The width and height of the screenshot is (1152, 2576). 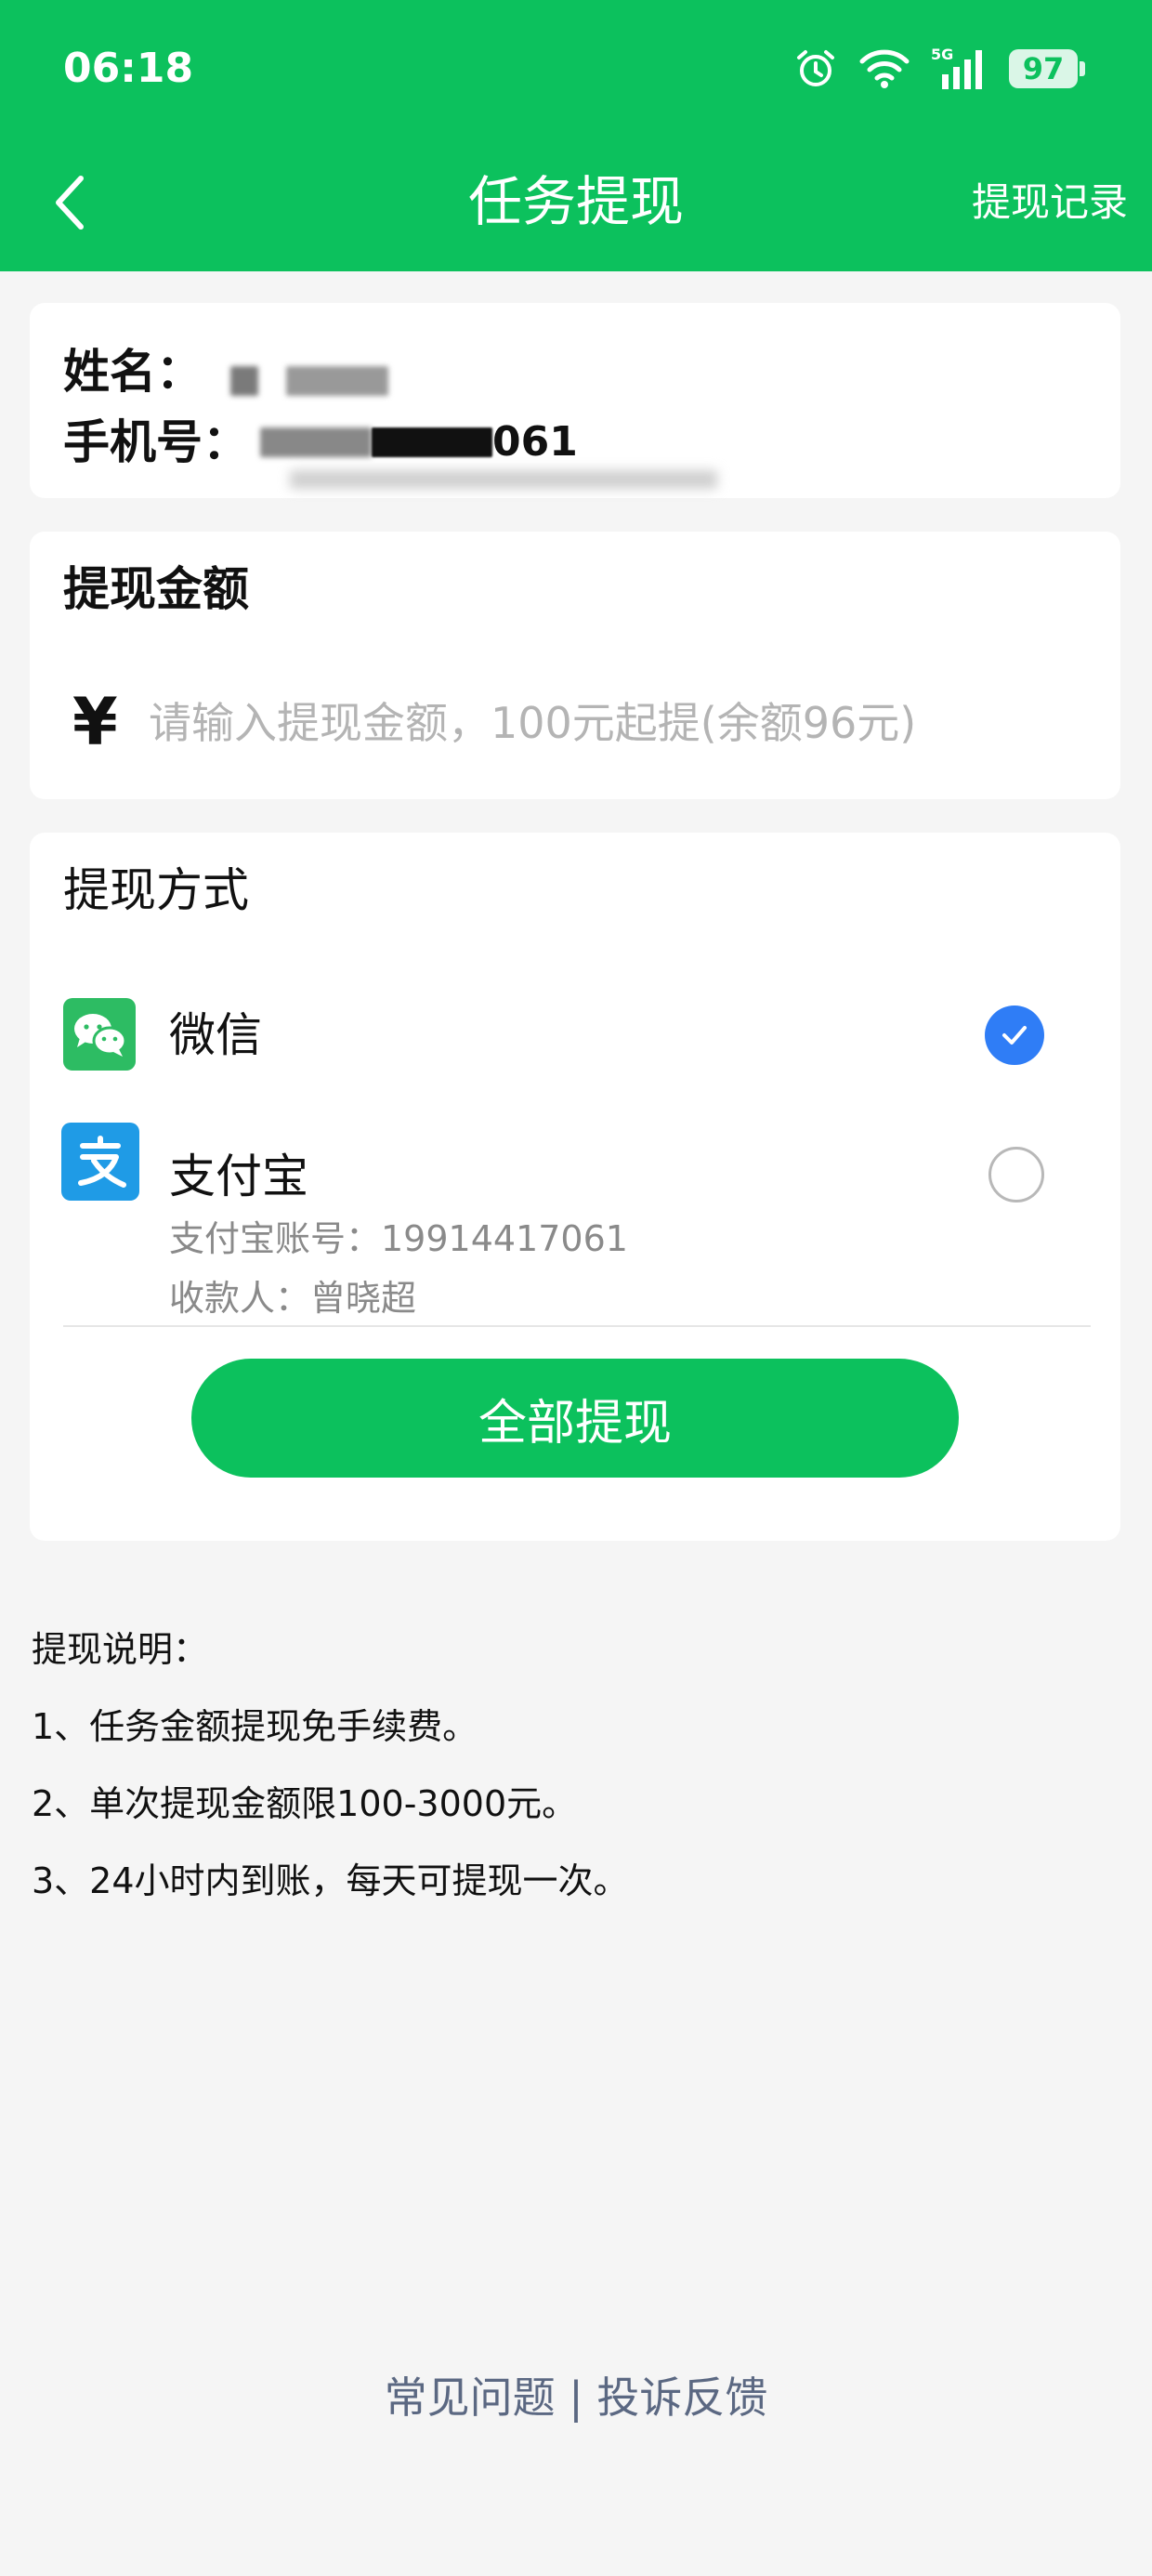 I want to click on amount-card: 提现金额 ¥, so click(x=575, y=665).